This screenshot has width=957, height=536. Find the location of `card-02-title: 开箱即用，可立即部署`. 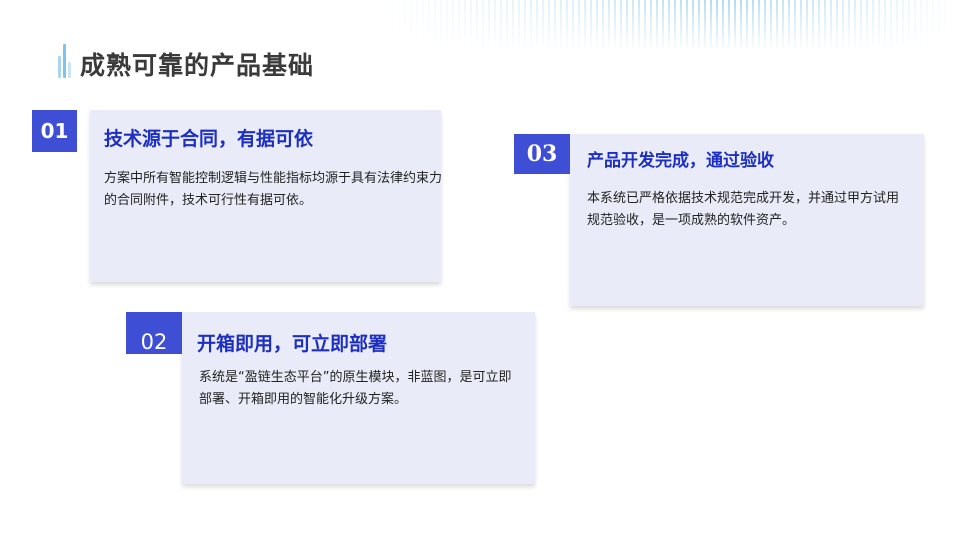

card-02-title: 开箱即用，可立即部署 is located at coordinates (292, 344).